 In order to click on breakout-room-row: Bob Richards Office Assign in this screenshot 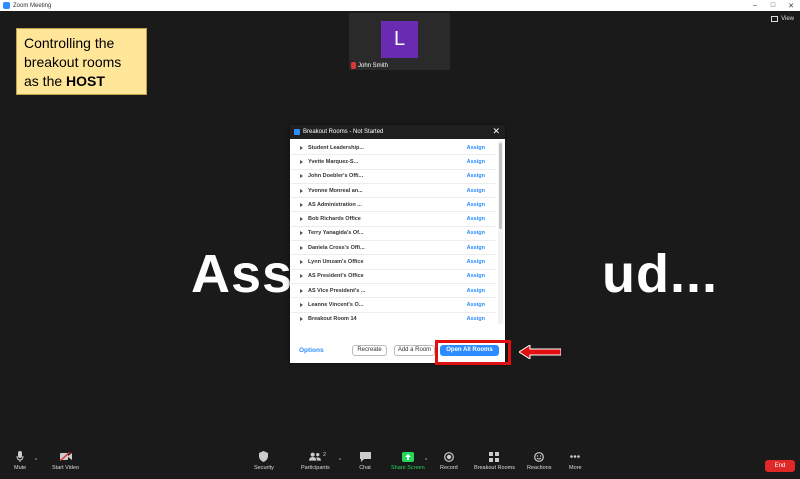, I will do `click(393, 219)`.